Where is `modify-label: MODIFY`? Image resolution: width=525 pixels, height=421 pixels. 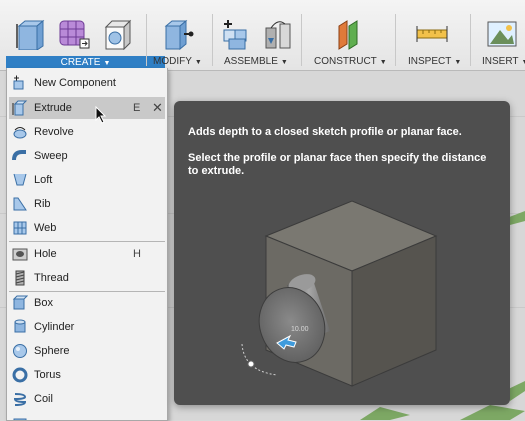 modify-label: MODIFY is located at coordinates (172, 61).